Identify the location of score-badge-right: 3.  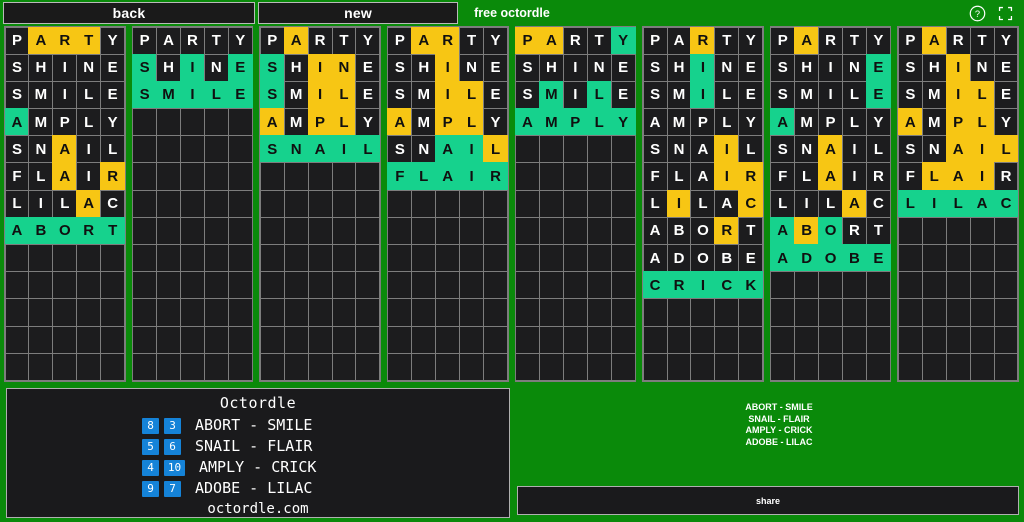
(172, 425).